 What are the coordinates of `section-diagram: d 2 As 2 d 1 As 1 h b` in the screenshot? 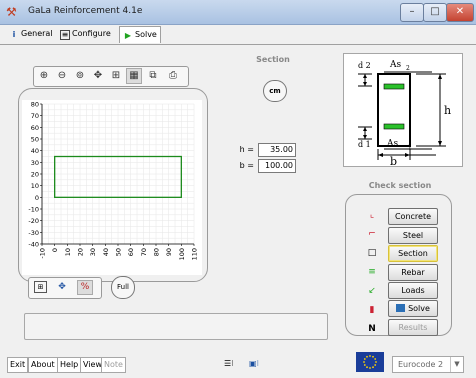 It's located at (403, 110).